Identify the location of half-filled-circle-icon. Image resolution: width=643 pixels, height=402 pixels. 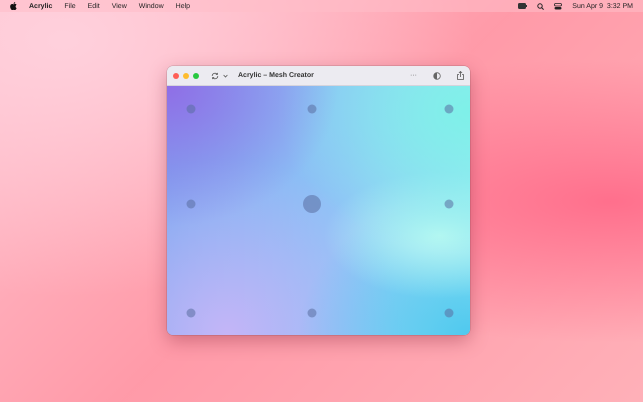
(437, 76).